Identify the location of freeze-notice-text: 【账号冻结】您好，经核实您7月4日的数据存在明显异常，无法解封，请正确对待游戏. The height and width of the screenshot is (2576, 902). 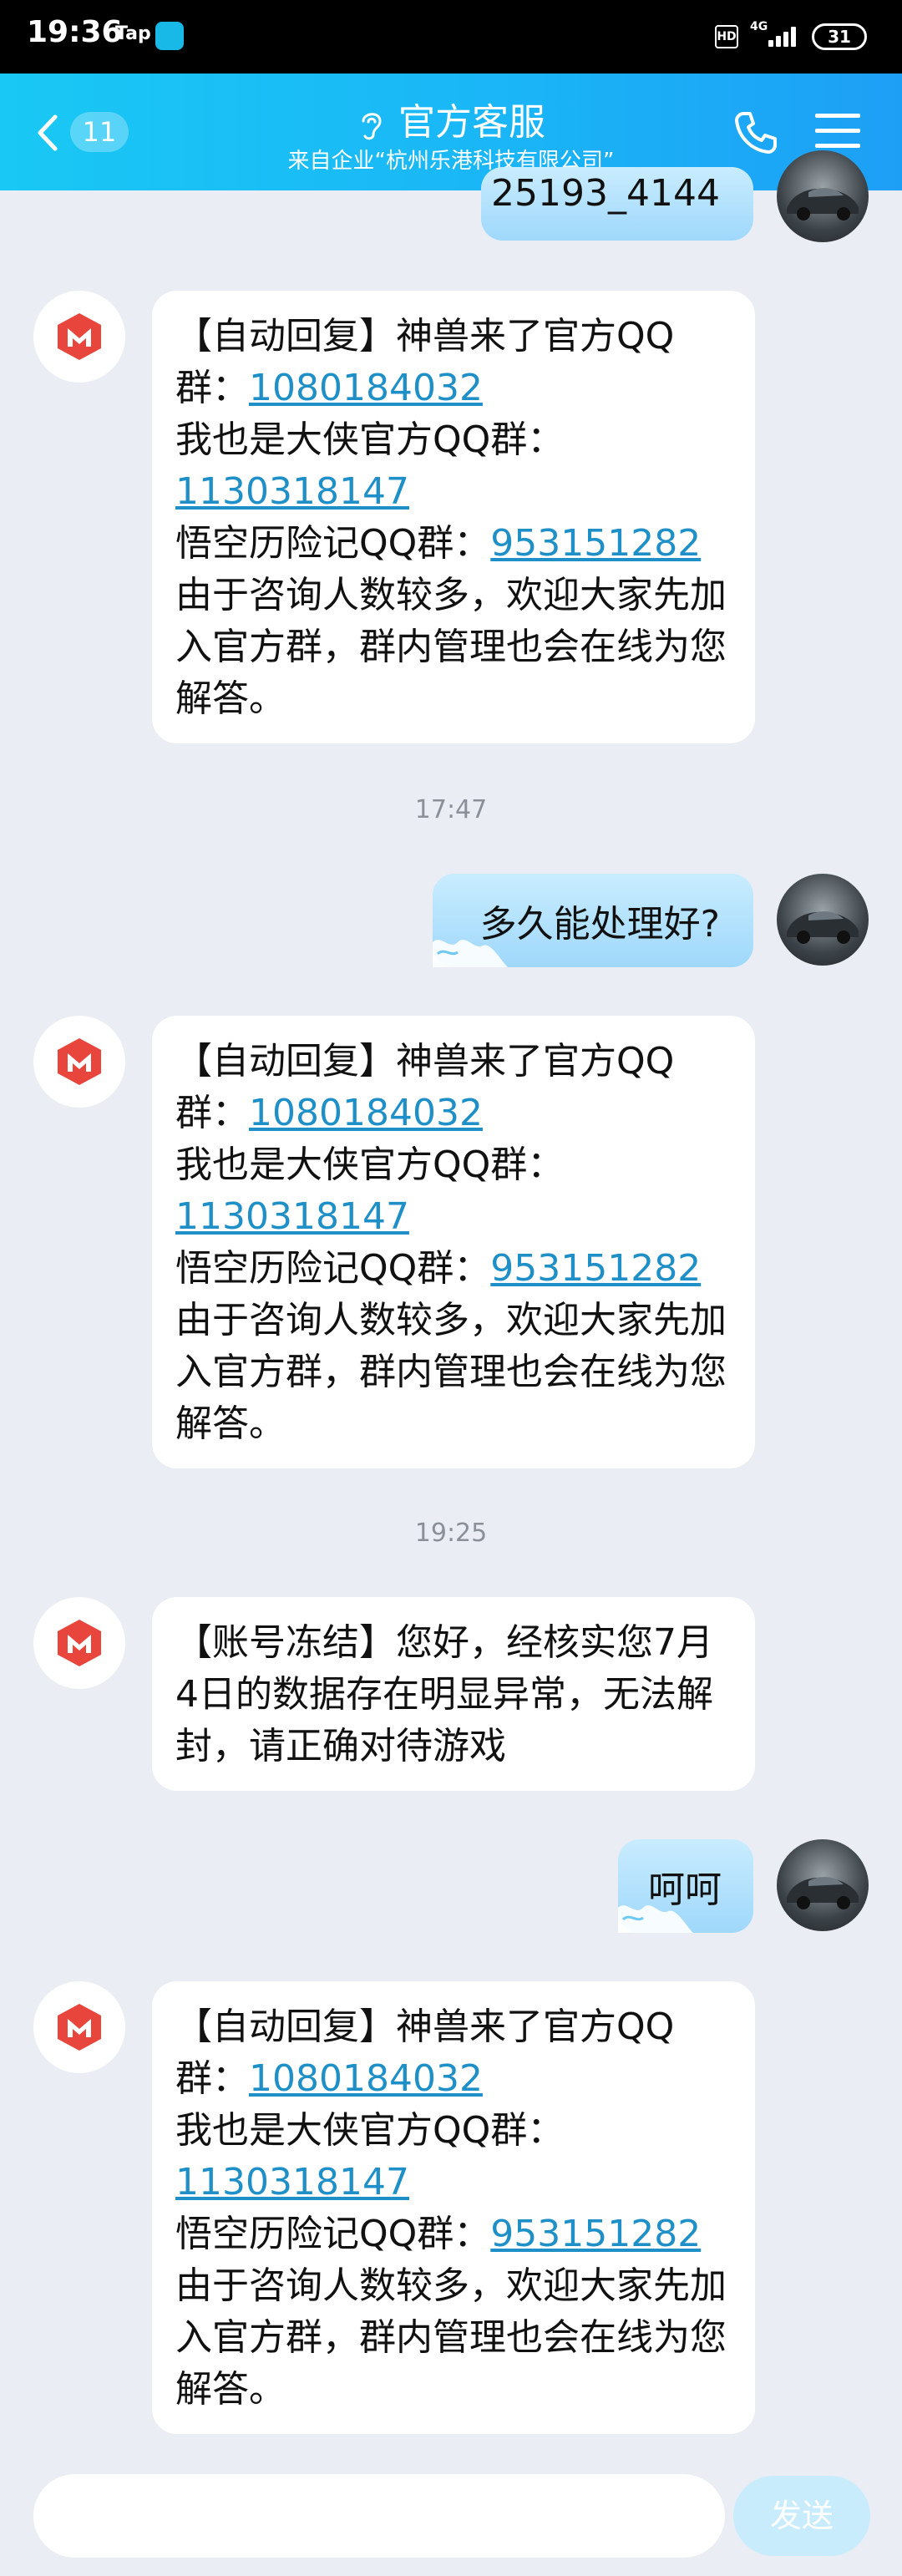
(444, 1694).